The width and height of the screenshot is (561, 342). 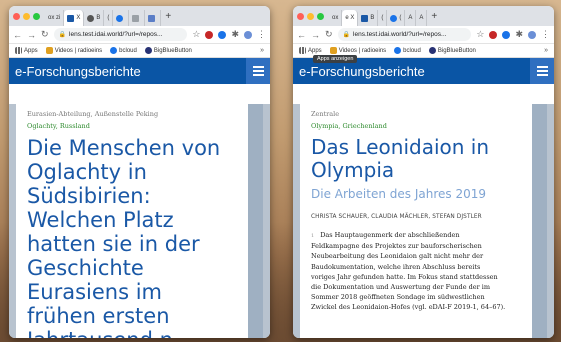 I want to click on tab-active: X, so click(x=74, y=18).